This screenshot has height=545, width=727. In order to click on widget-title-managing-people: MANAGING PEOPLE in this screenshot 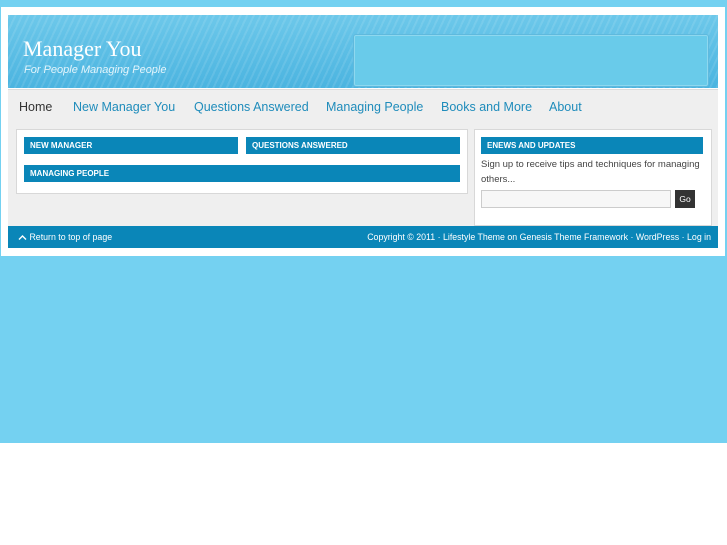, I will do `click(242, 173)`.